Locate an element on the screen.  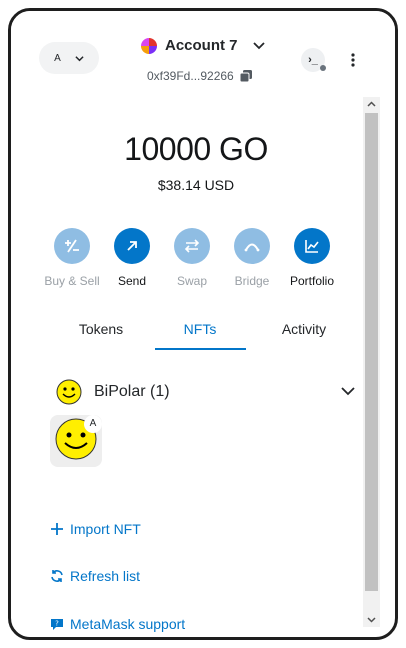
tab-tokens: Tokens is located at coordinates (101, 329).